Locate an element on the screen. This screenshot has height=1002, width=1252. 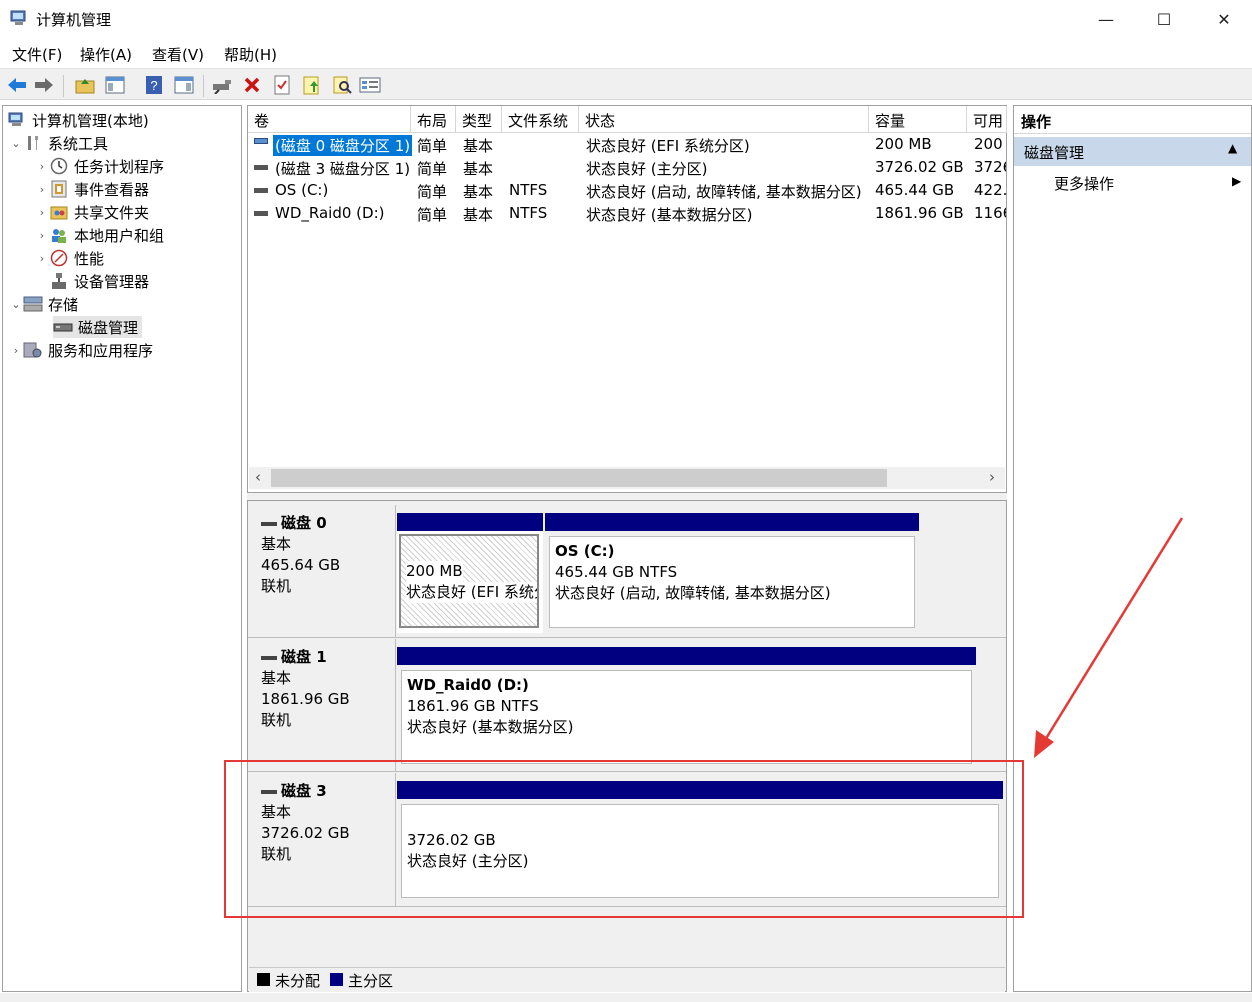
horizontal-scrollbar: ‹ › is located at coordinates (627, 478).